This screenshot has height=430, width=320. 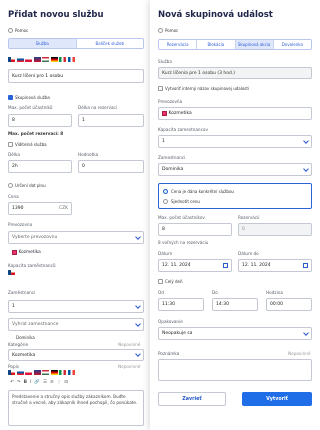 What do you see at coordinates (181, 217) in the screenshot?
I see `max-people-label: Max. počet účastníkov` at bounding box center [181, 217].